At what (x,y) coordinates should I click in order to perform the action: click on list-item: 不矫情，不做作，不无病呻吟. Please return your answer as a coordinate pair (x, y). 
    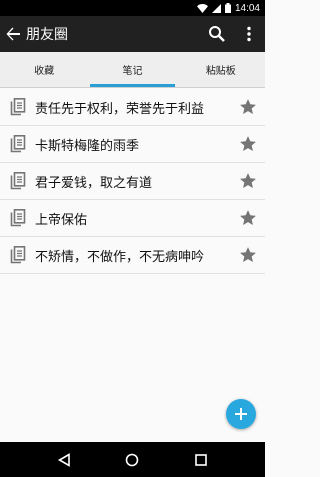
    Looking at the image, I should click on (132, 255).